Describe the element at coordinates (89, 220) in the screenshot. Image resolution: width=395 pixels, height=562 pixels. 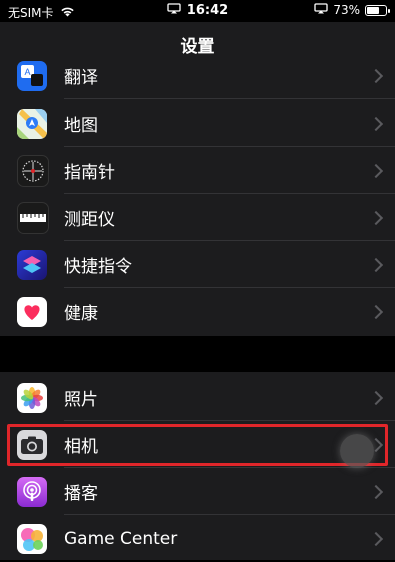
I see `settings-row-label: 测距仪` at that location.